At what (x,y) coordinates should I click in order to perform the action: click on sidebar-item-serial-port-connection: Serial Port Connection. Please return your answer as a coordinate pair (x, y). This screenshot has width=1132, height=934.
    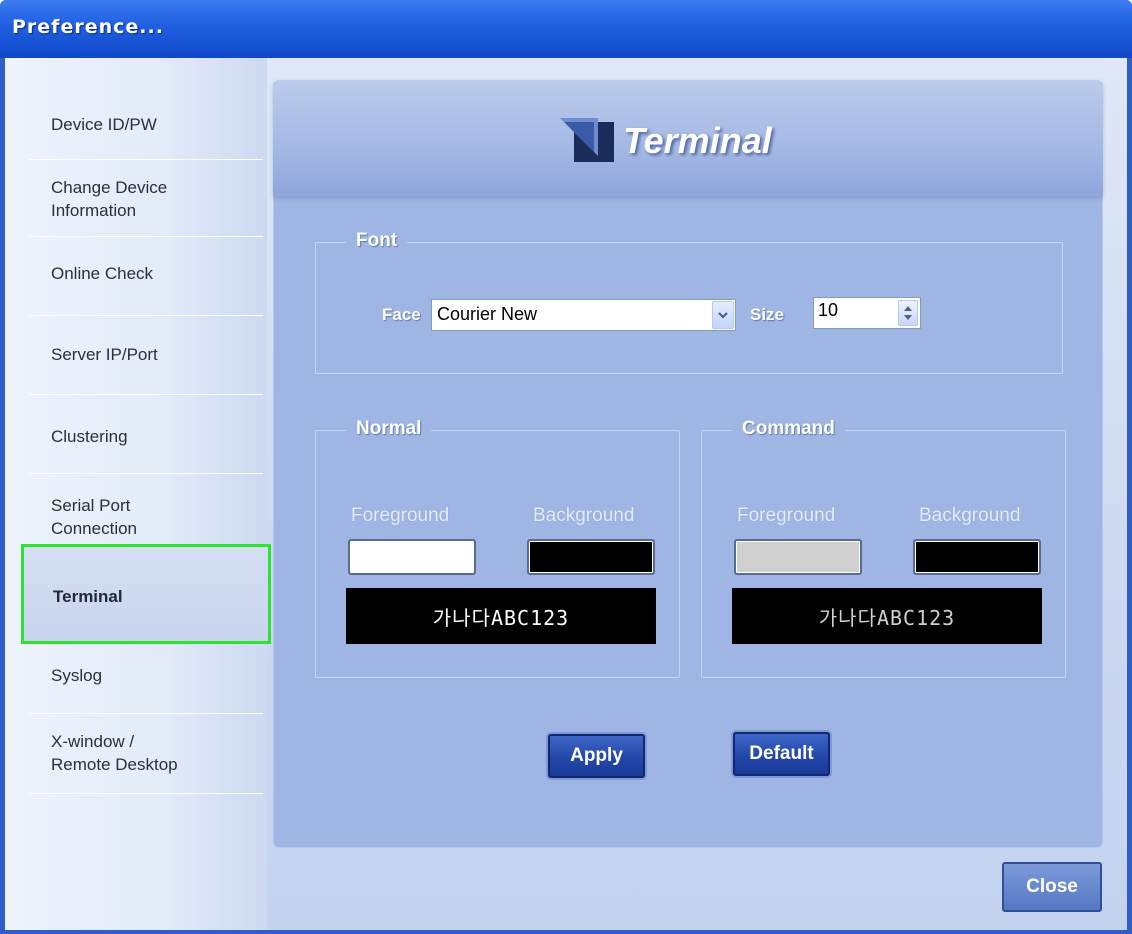
    Looking at the image, I should click on (146, 509).